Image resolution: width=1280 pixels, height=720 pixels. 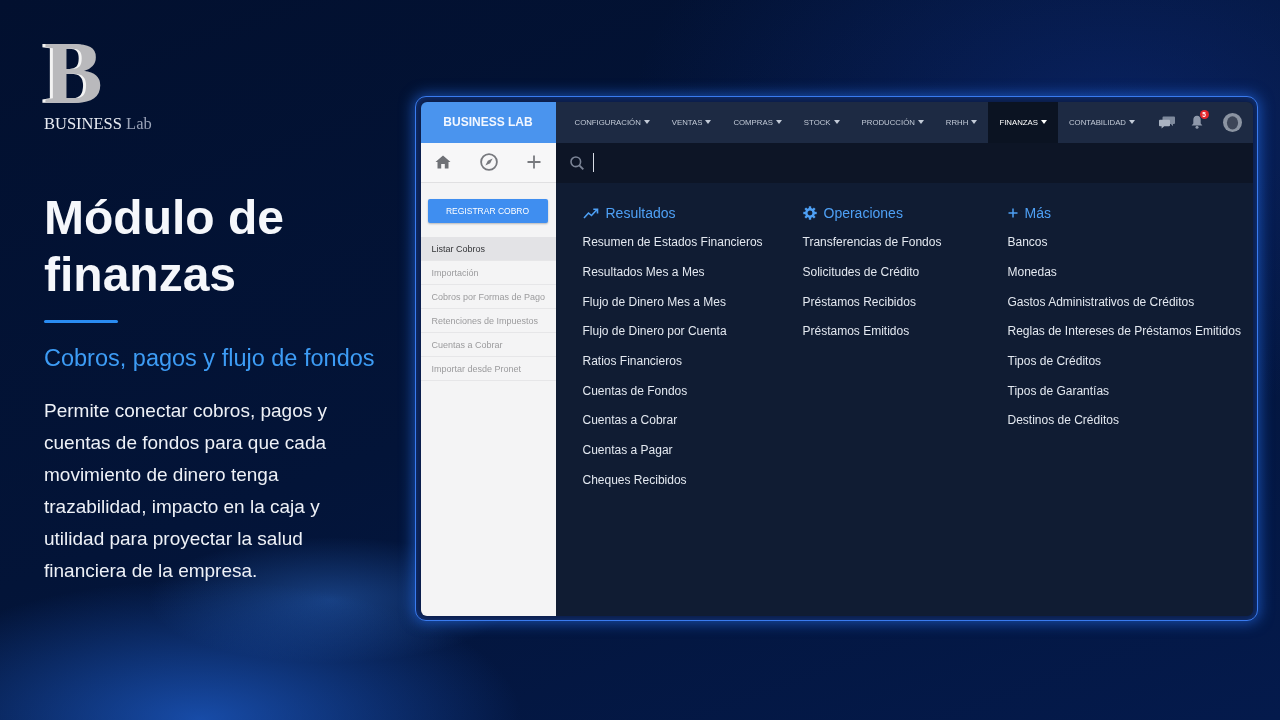 I want to click on menu-link: Monedas, so click(x=1032, y=271).